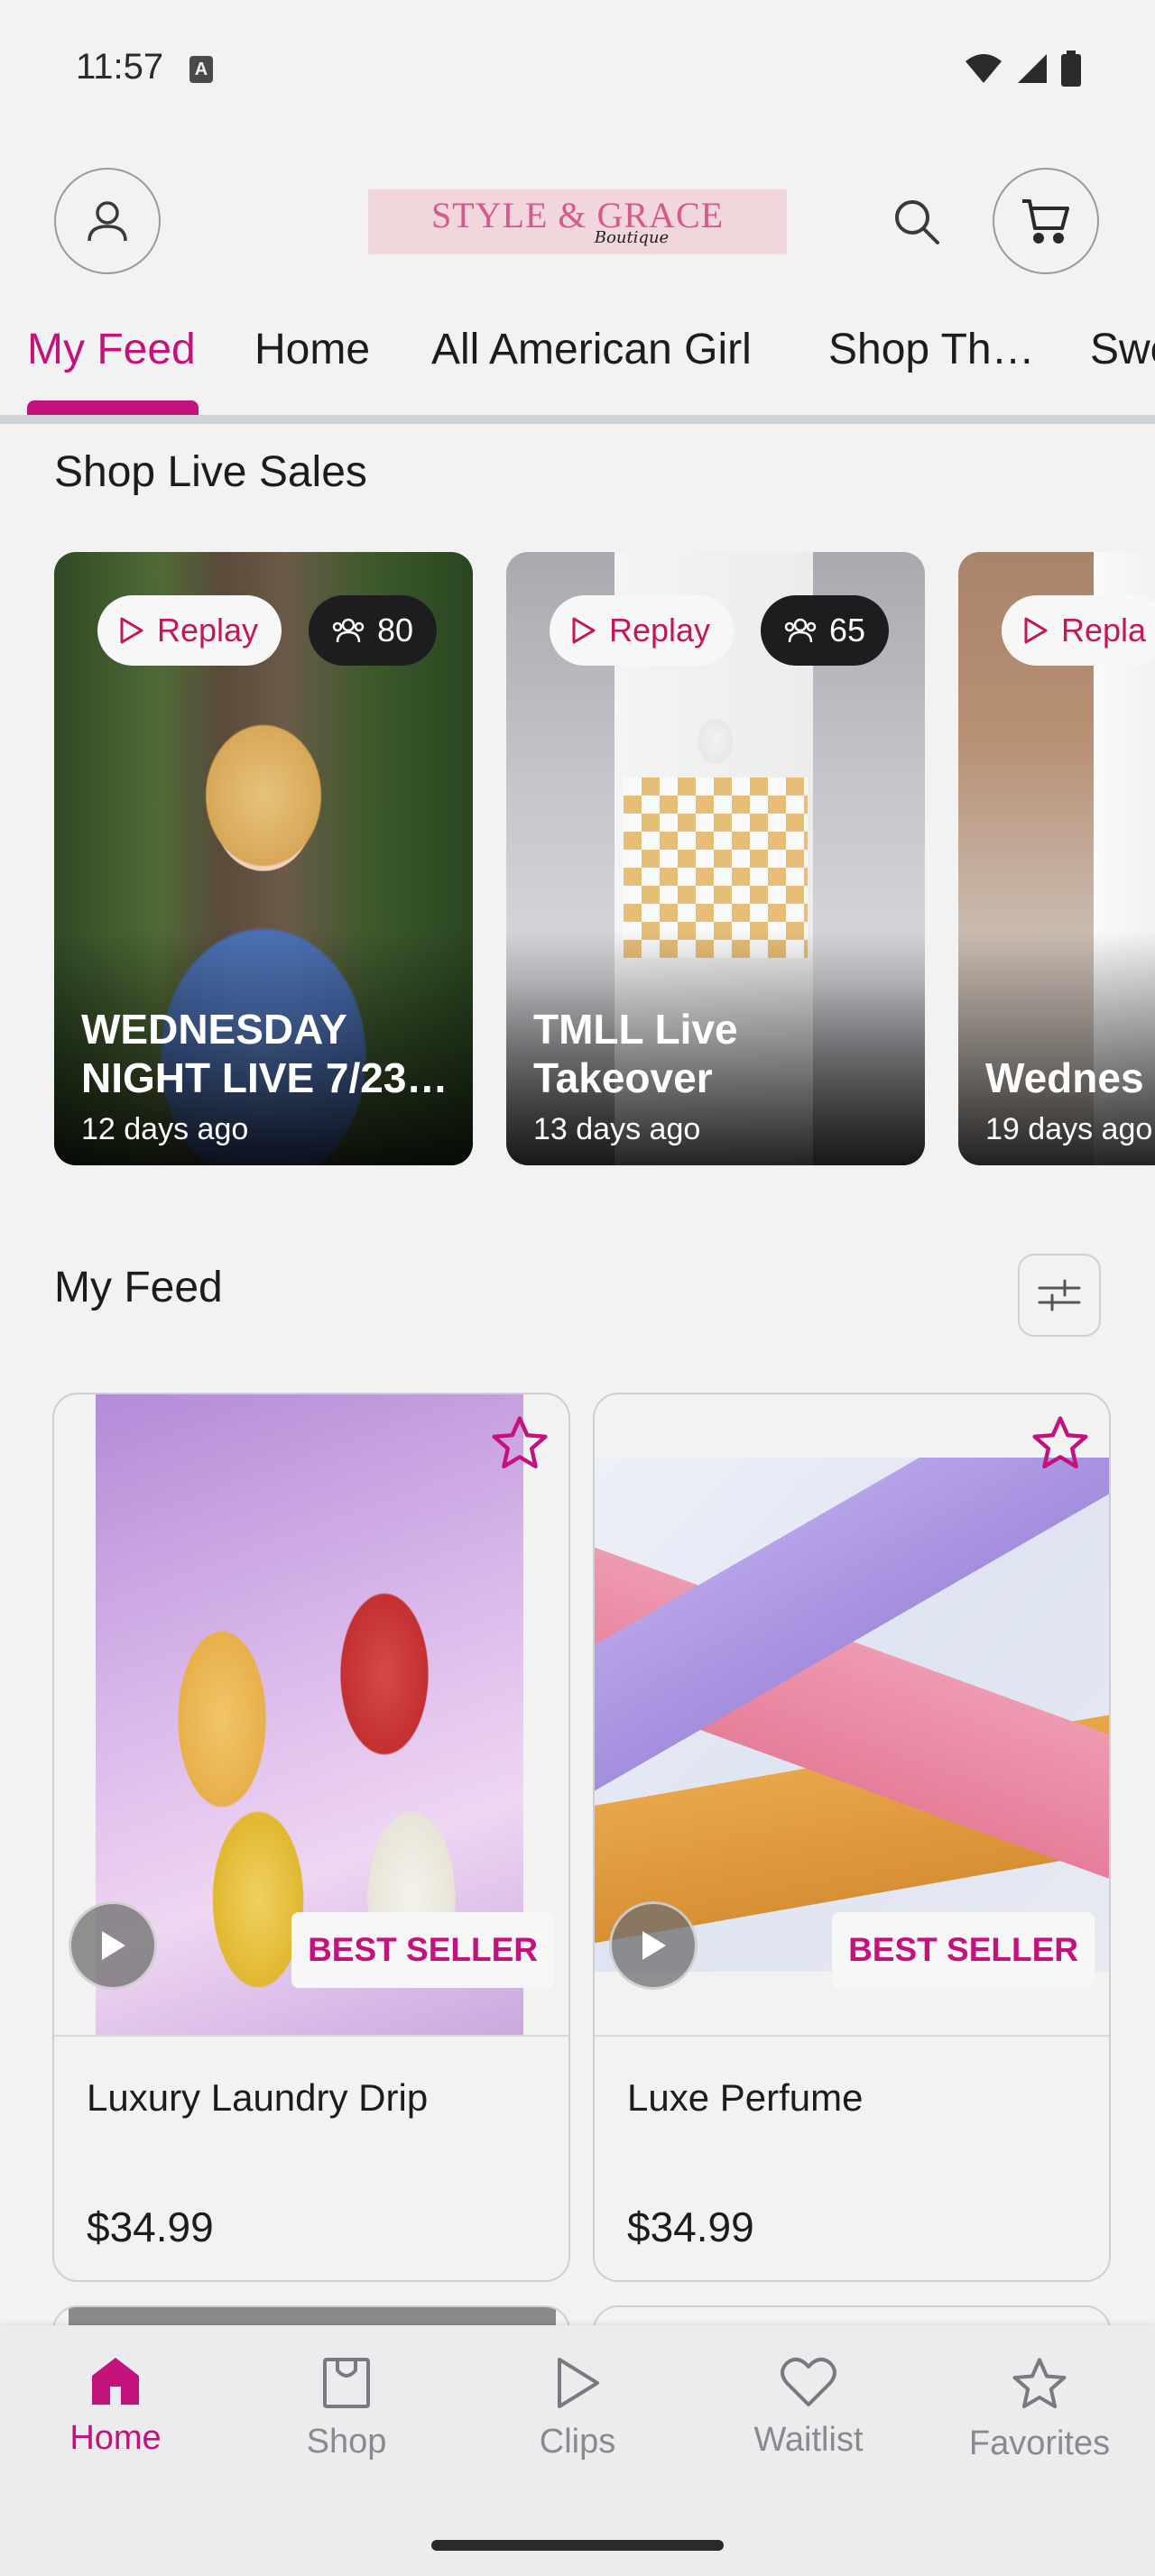  What do you see at coordinates (115, 2407) in the screenshot?
I see `nav-home: Home` at bounding box center [115, 2407].